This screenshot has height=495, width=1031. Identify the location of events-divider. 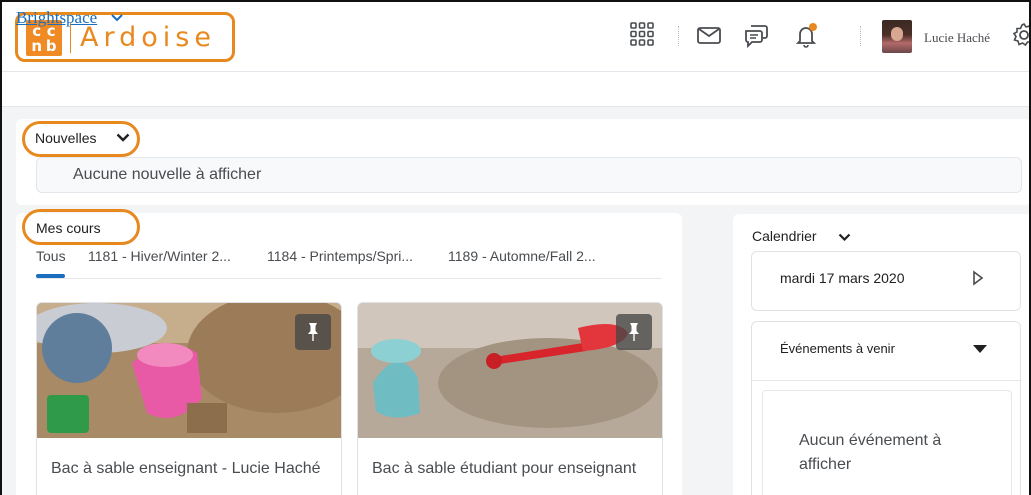
(886, 380).